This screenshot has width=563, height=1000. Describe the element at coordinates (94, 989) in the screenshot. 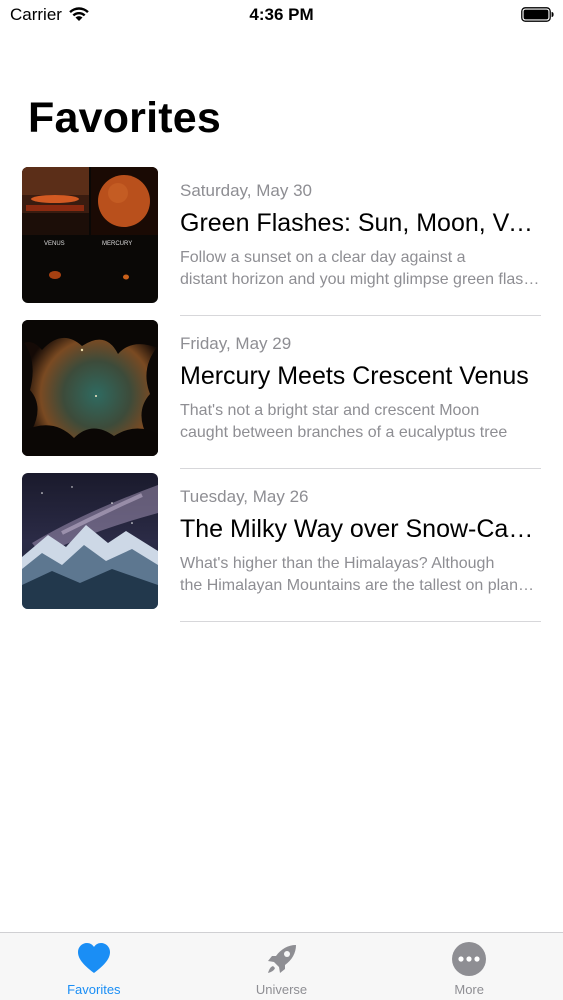

I see `tab-label: Favorites` at that location.